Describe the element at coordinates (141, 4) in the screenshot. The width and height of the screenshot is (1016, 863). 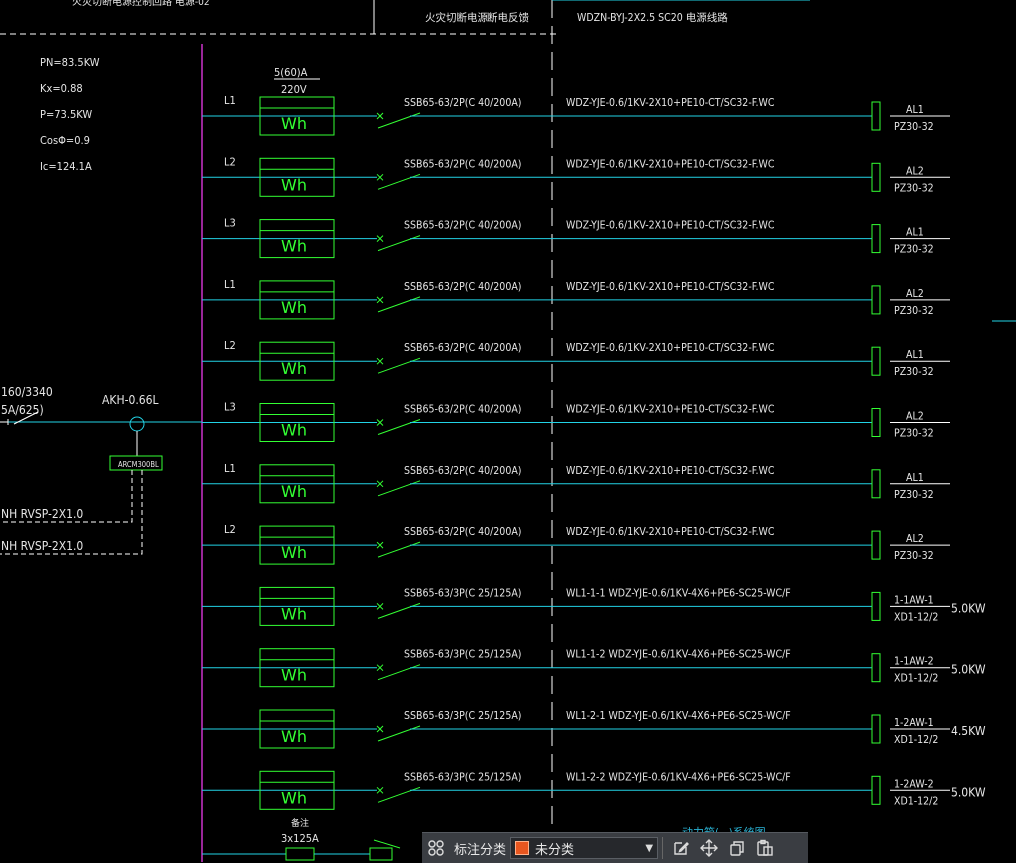
I see `header-top-left: 火灾切断电源控制回路 电源-02` at that location.